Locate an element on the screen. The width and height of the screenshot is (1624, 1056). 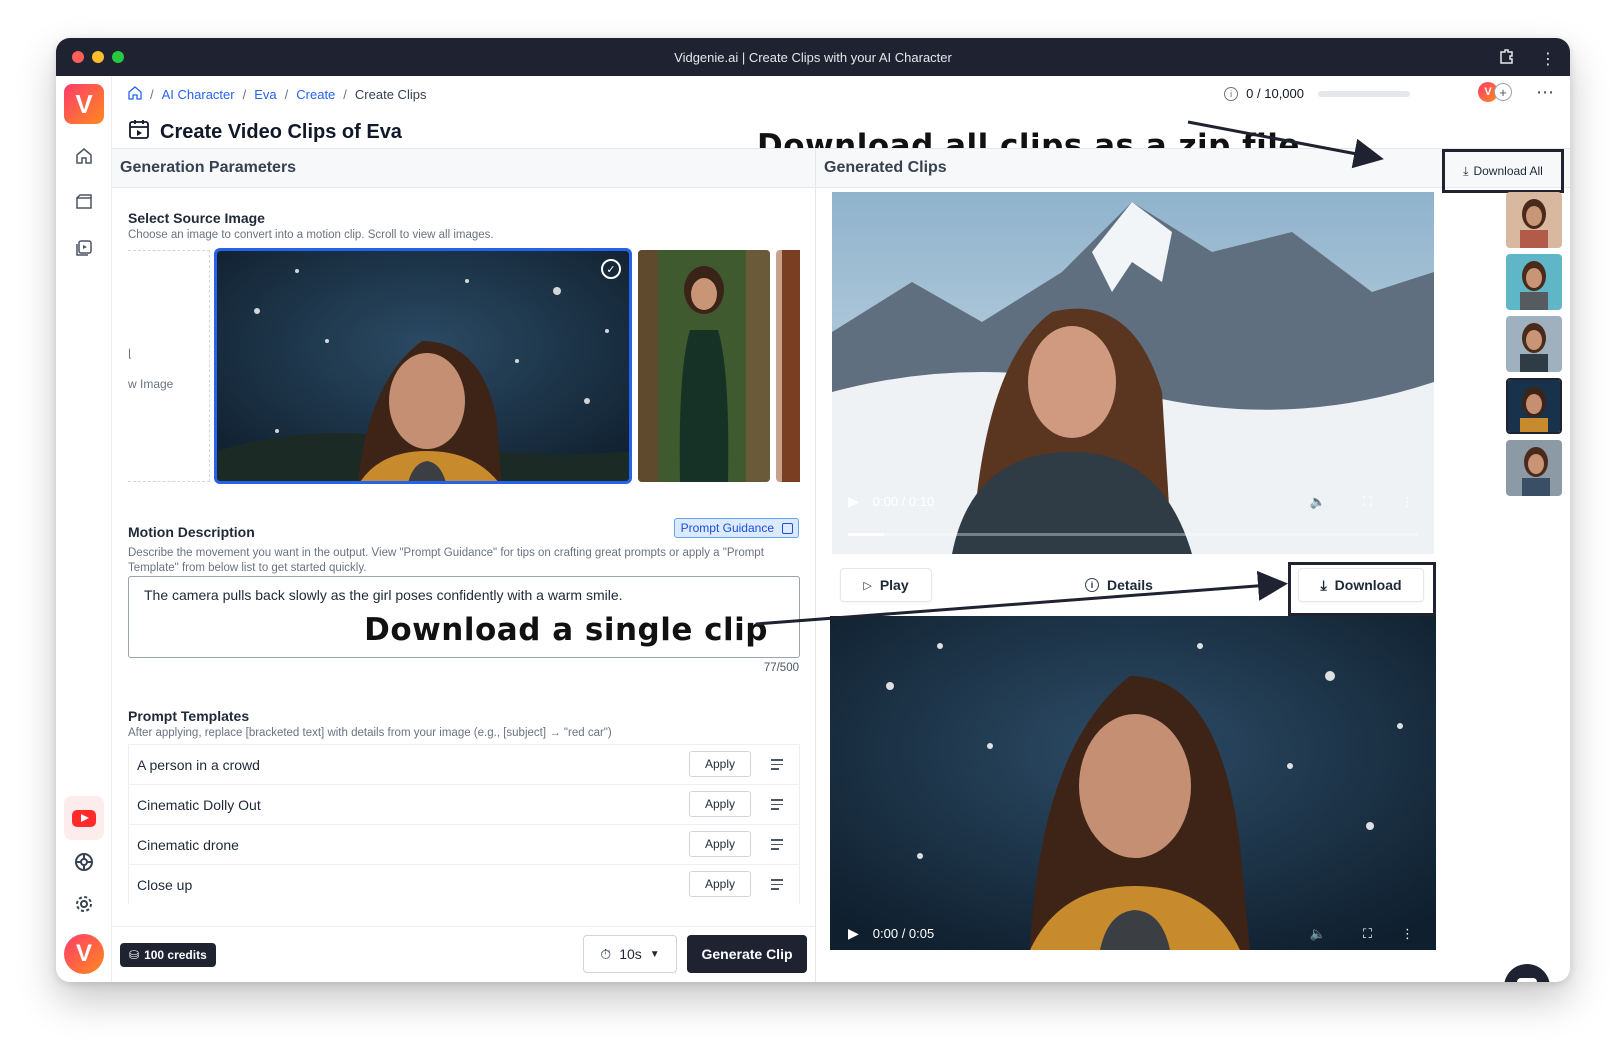
video-controls: ▶ 0:00 / 0:05 🔈 ⛶ ⋮ is located at coordinates (1133, 933).